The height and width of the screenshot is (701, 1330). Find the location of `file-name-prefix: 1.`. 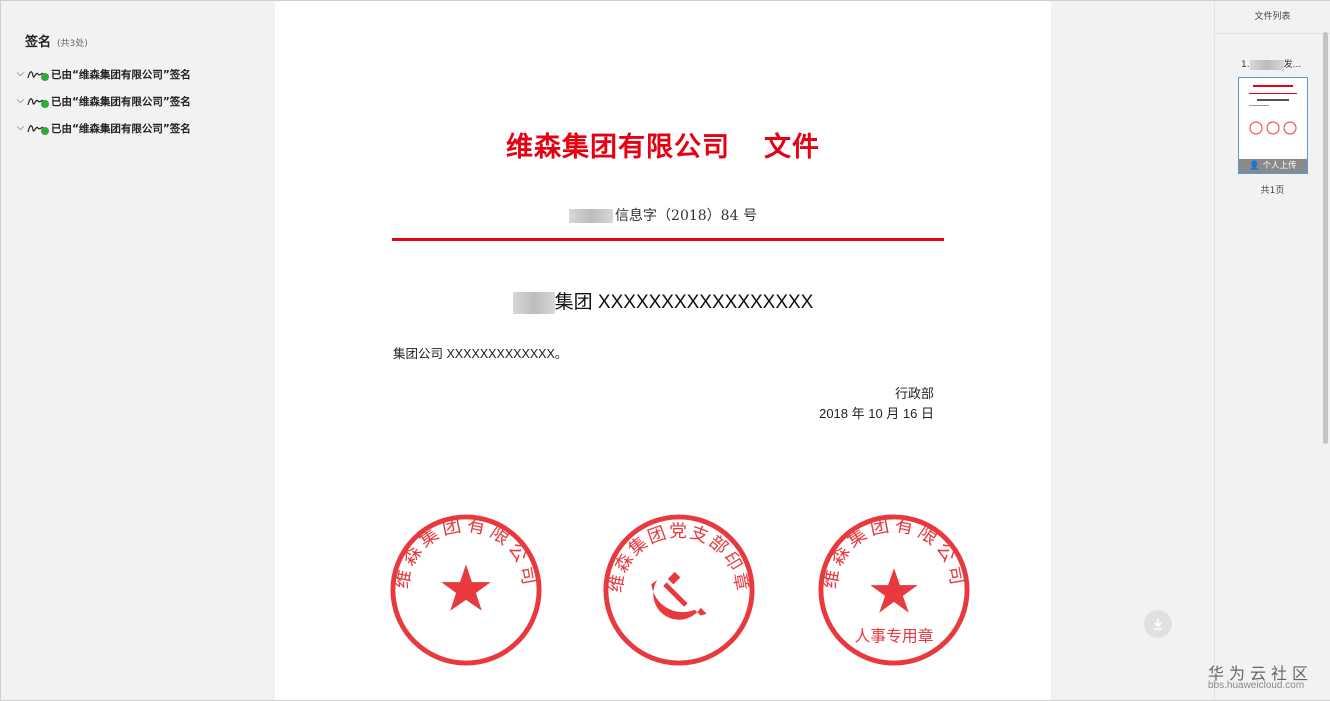

file-name-prefix: 1. is located at coordinates (1245, 65).